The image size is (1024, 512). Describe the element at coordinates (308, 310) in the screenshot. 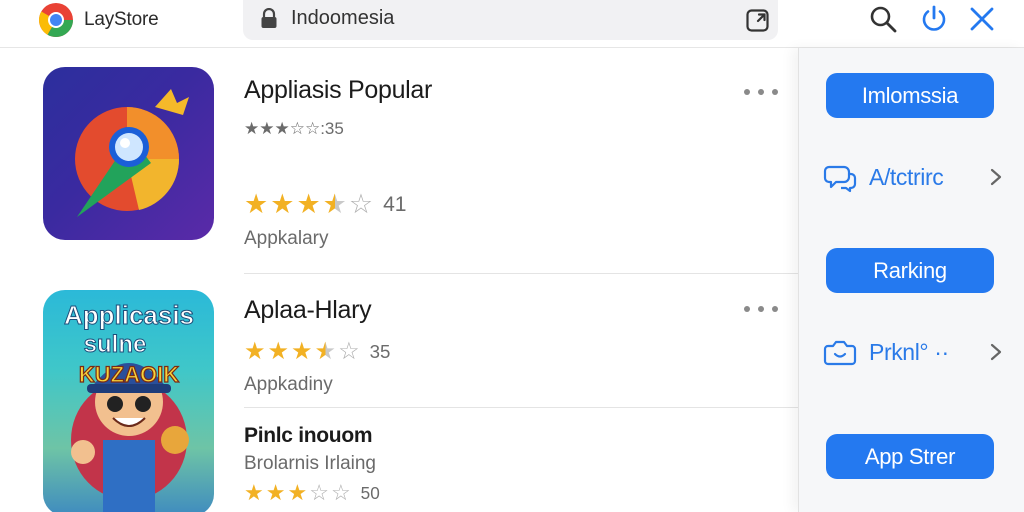

I see `app-title: Aplaa-Hlary` at that location.